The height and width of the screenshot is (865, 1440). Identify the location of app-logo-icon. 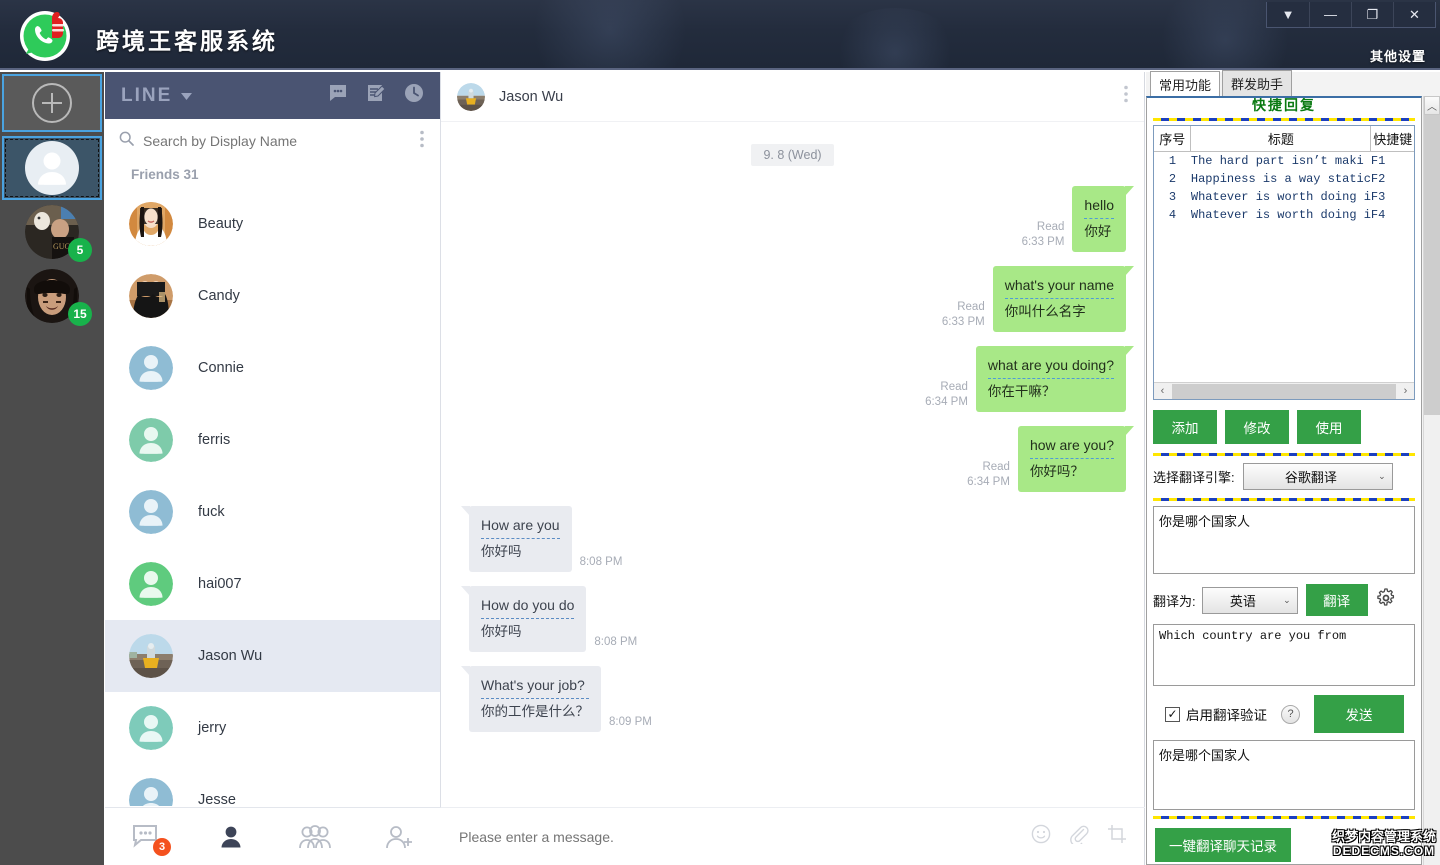
(49, 37).